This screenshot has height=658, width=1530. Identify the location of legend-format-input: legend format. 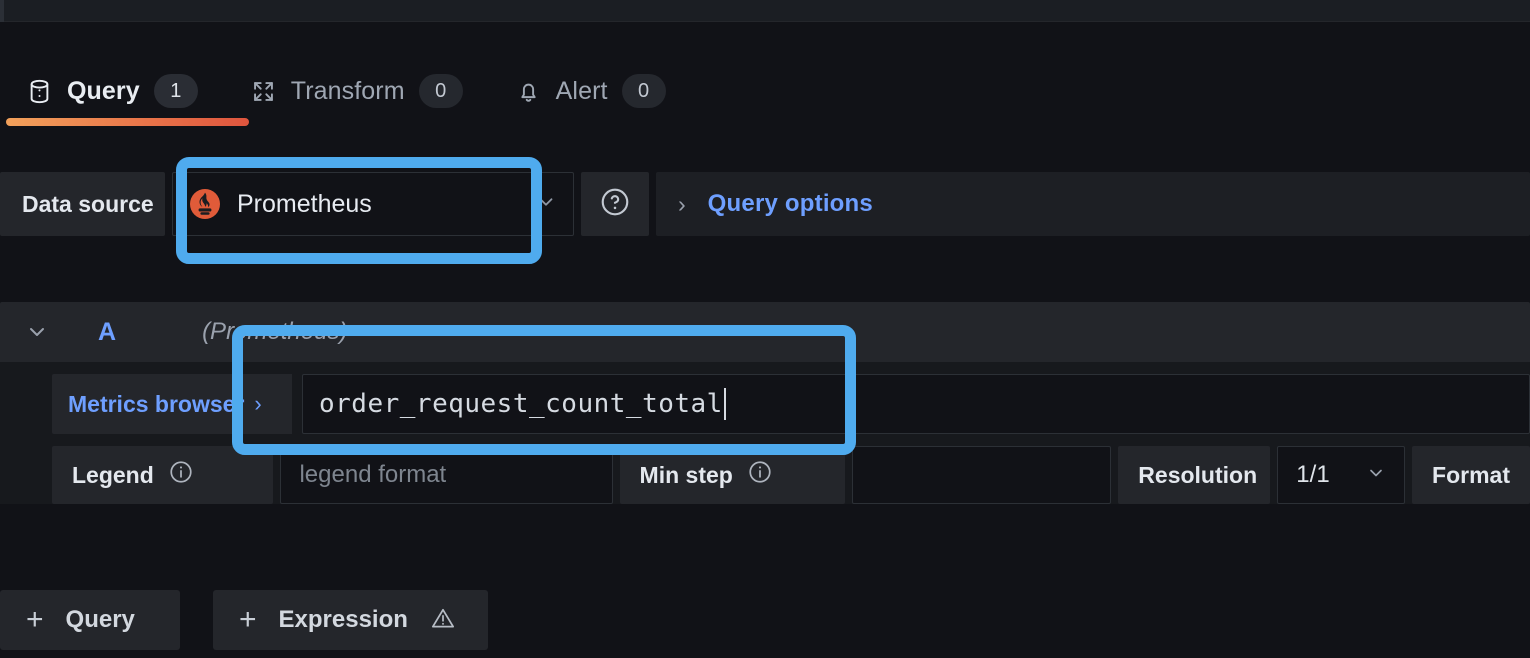
(446, 475).